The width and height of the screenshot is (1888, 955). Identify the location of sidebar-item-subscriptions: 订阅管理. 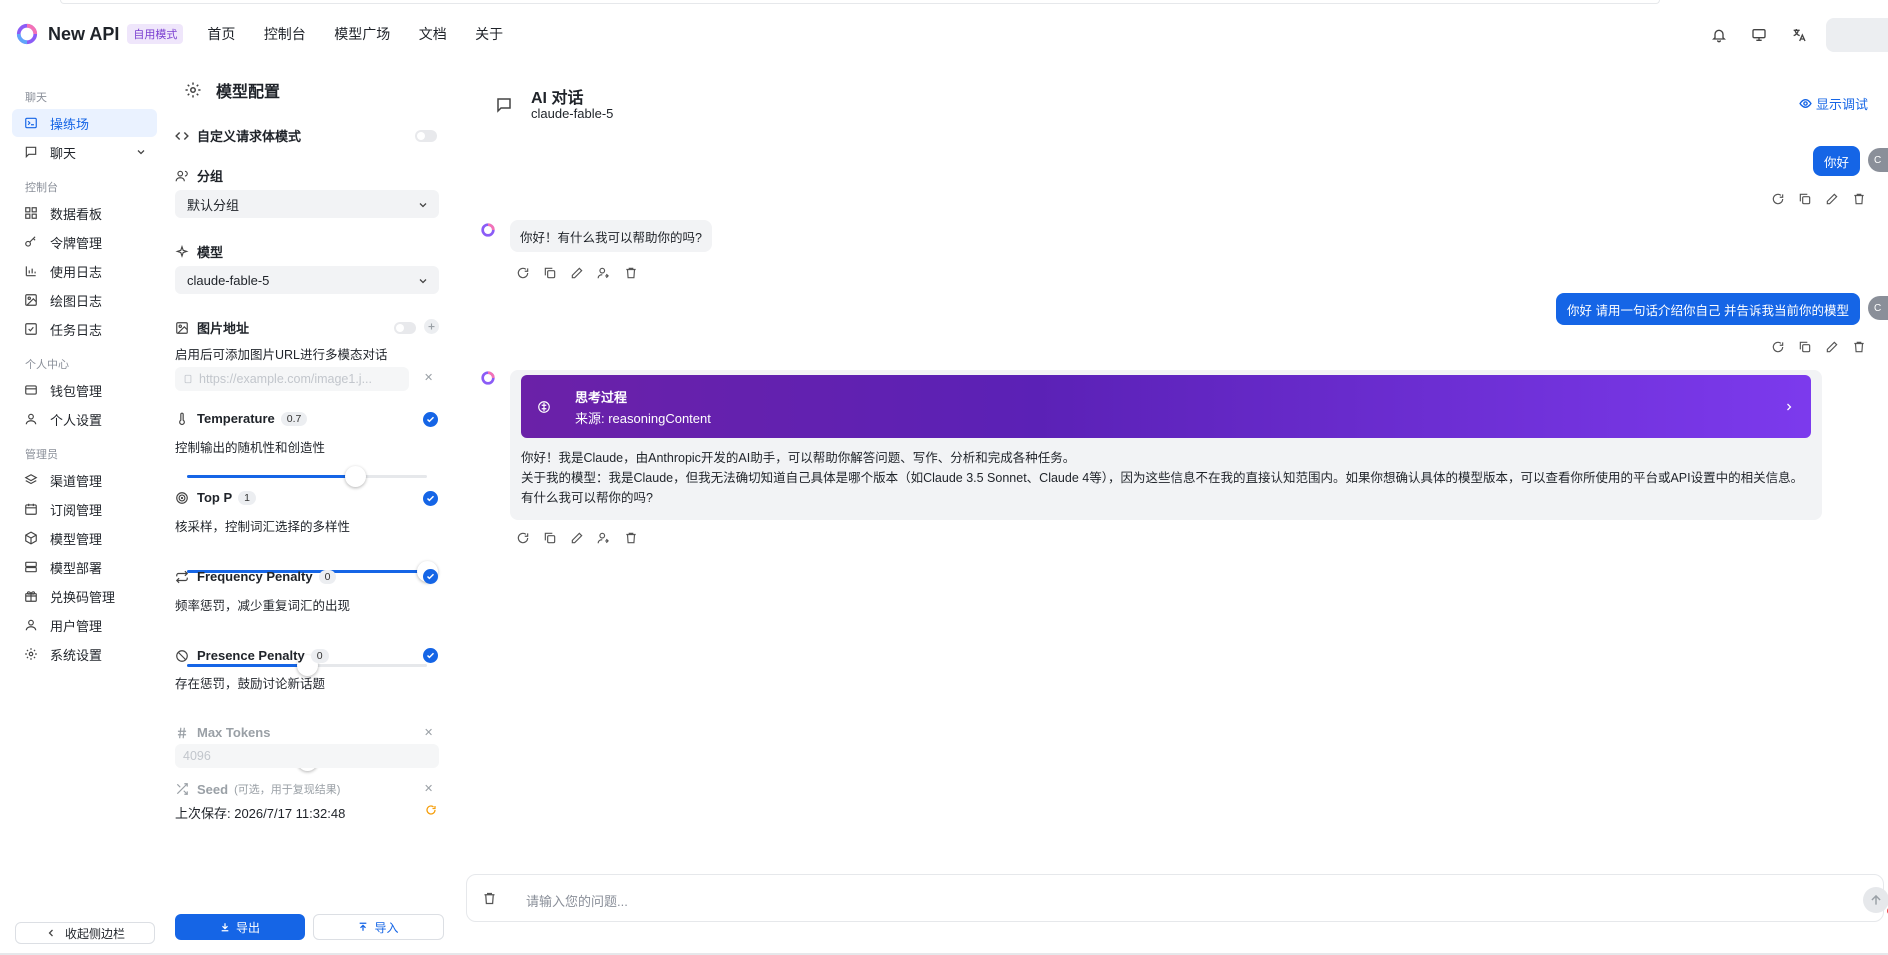
(84, 509).